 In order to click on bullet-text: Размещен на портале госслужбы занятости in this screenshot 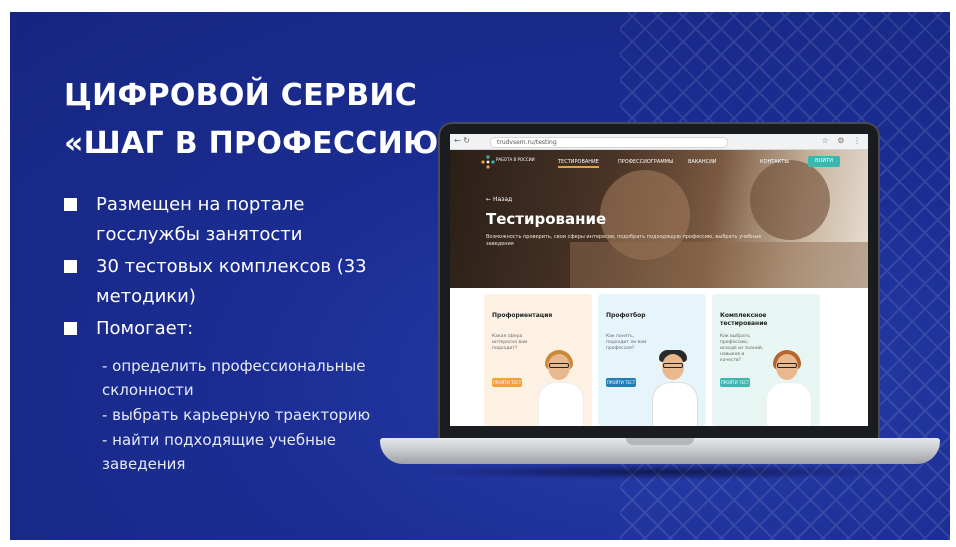, I will do `click(200, 219)`.